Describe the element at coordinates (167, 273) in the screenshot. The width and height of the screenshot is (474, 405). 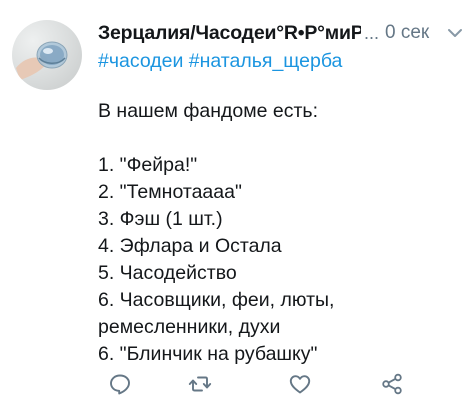
I see `text-line: 5. Часодейство` at that location.